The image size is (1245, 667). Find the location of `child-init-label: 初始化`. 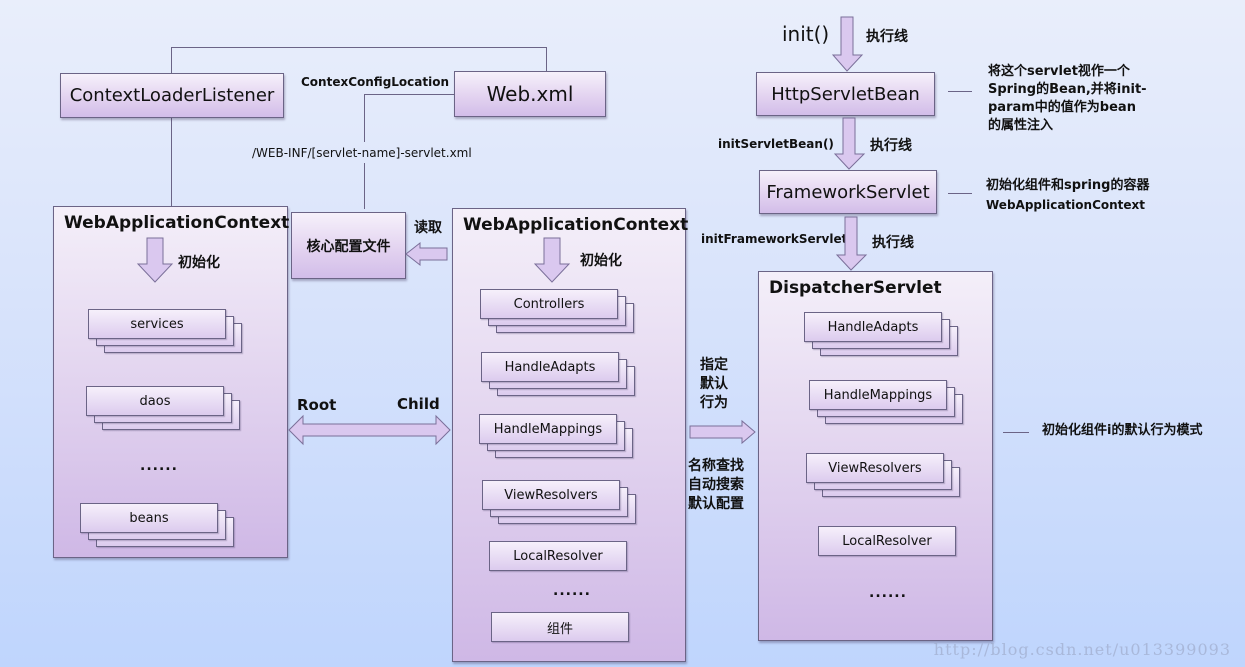

child-init-label: 初始化 is located at coordinates (601, 261).